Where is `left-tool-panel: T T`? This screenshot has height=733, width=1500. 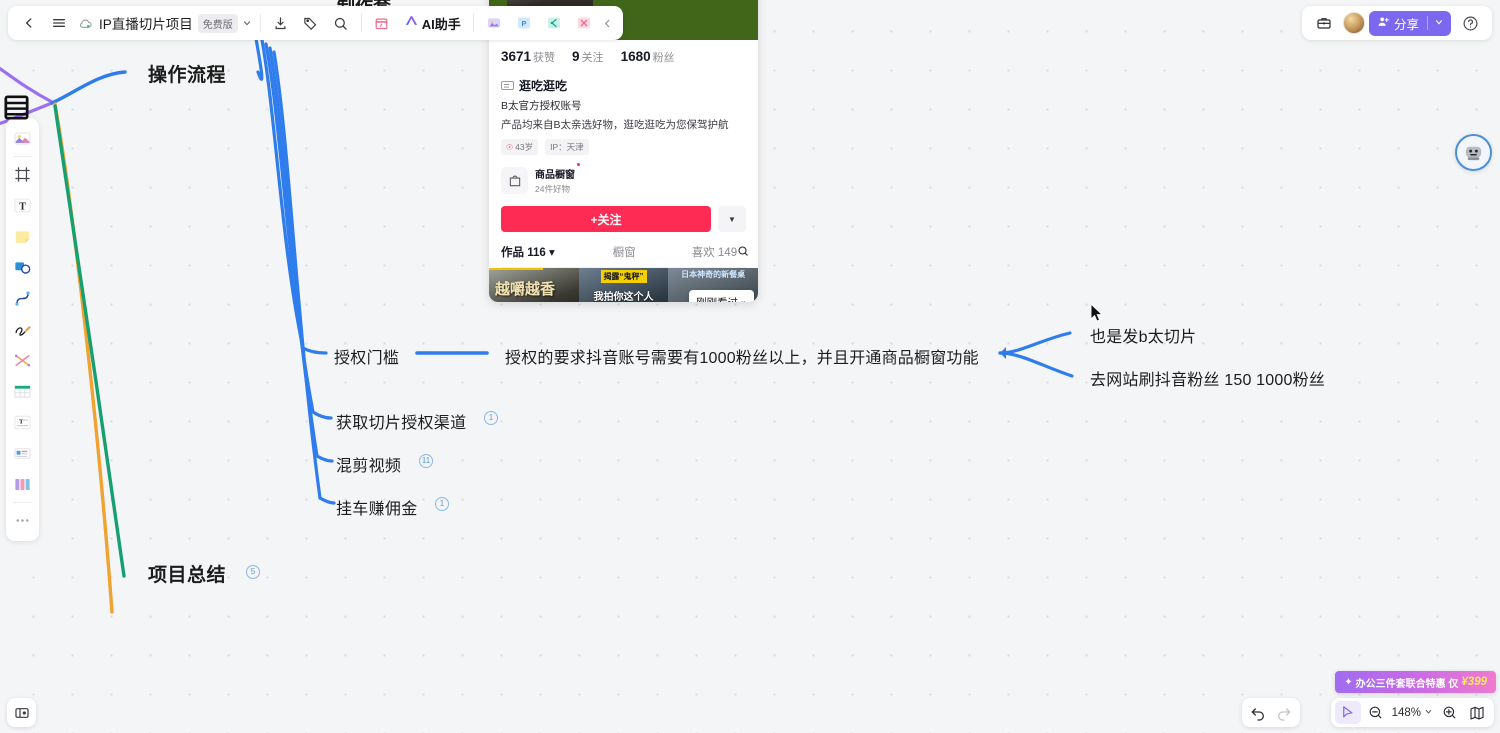
left-tool-panel: T T is located at coordinates (22, 329).